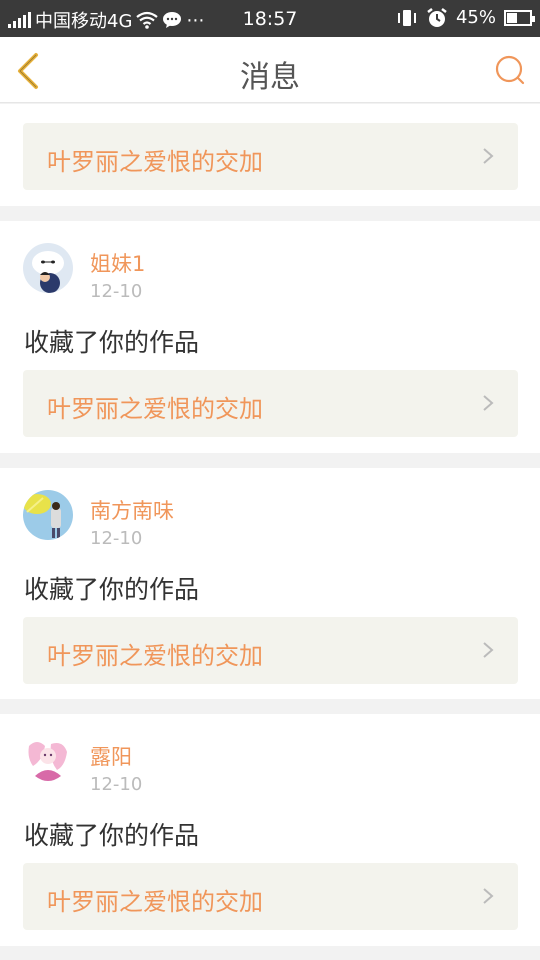 This screenshot has width=540, height=960. I want to click on user-name: 南方南味, so click(132, 510).